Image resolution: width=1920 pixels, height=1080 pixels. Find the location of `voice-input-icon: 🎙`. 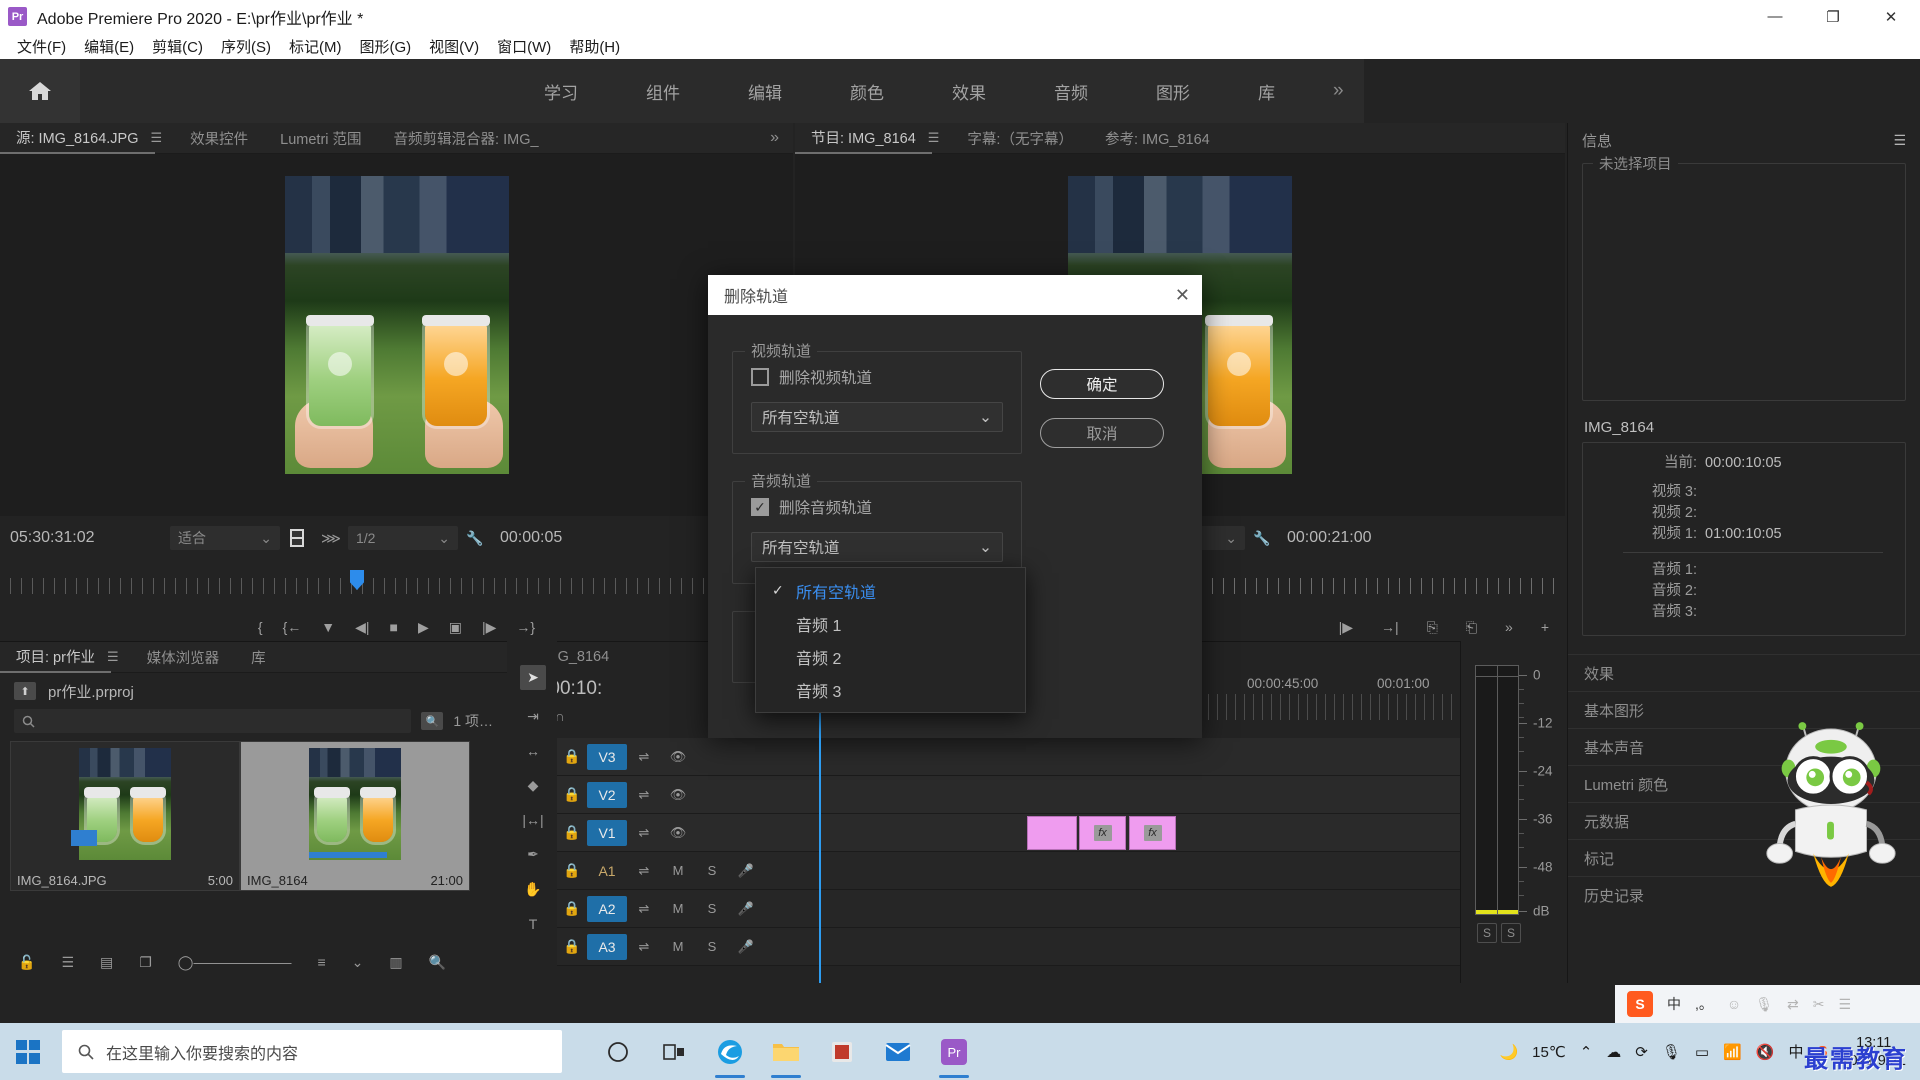

voice-input-icon: 🎙 is located at coordinates (1764, 1004).